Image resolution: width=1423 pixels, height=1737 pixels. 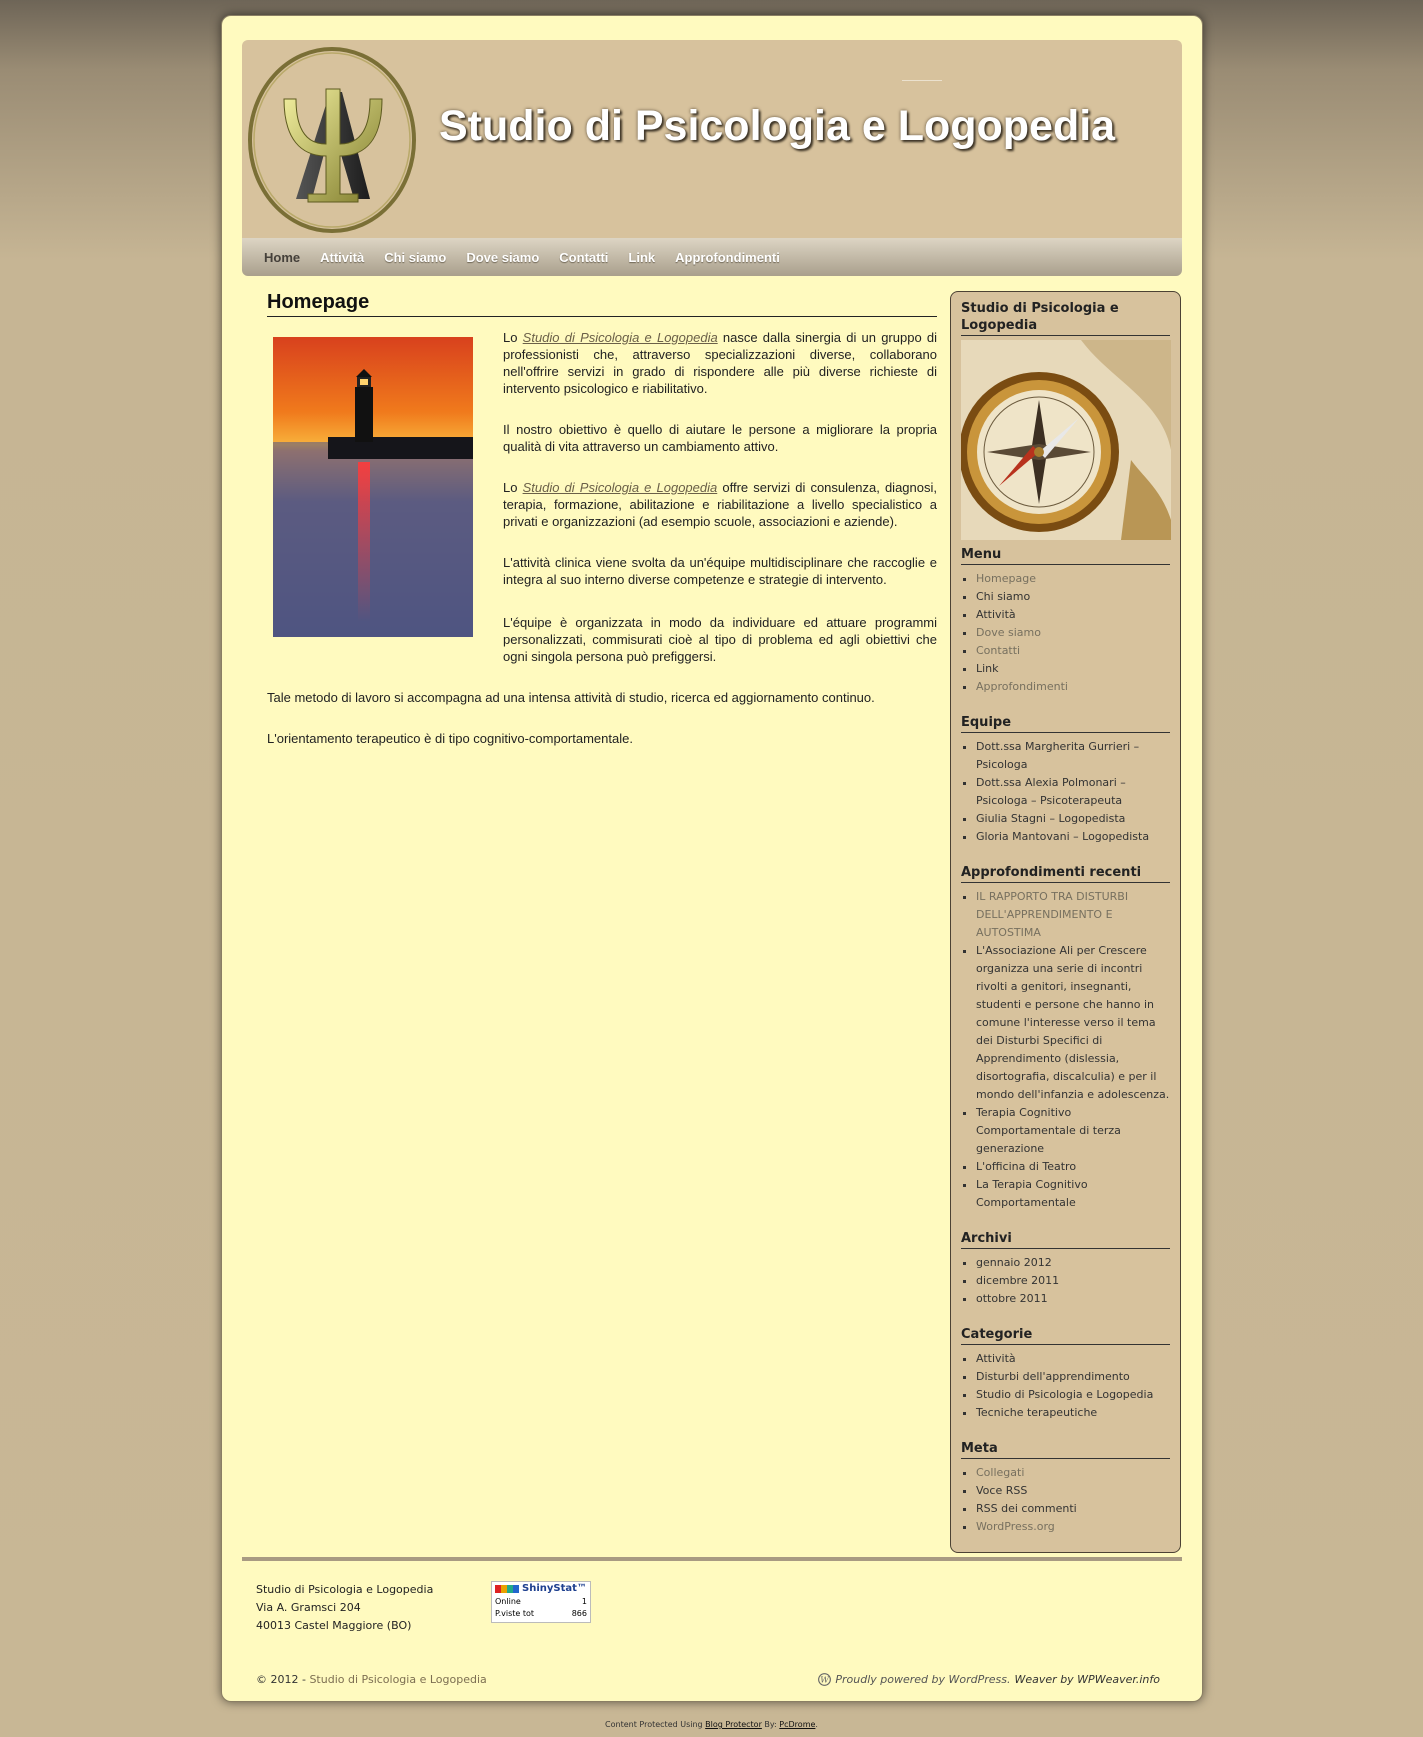 What do you see at coordinates (342, 257) in the screenshot?
I see `nav-attivita: Attività` at bounding box center [342, 257].